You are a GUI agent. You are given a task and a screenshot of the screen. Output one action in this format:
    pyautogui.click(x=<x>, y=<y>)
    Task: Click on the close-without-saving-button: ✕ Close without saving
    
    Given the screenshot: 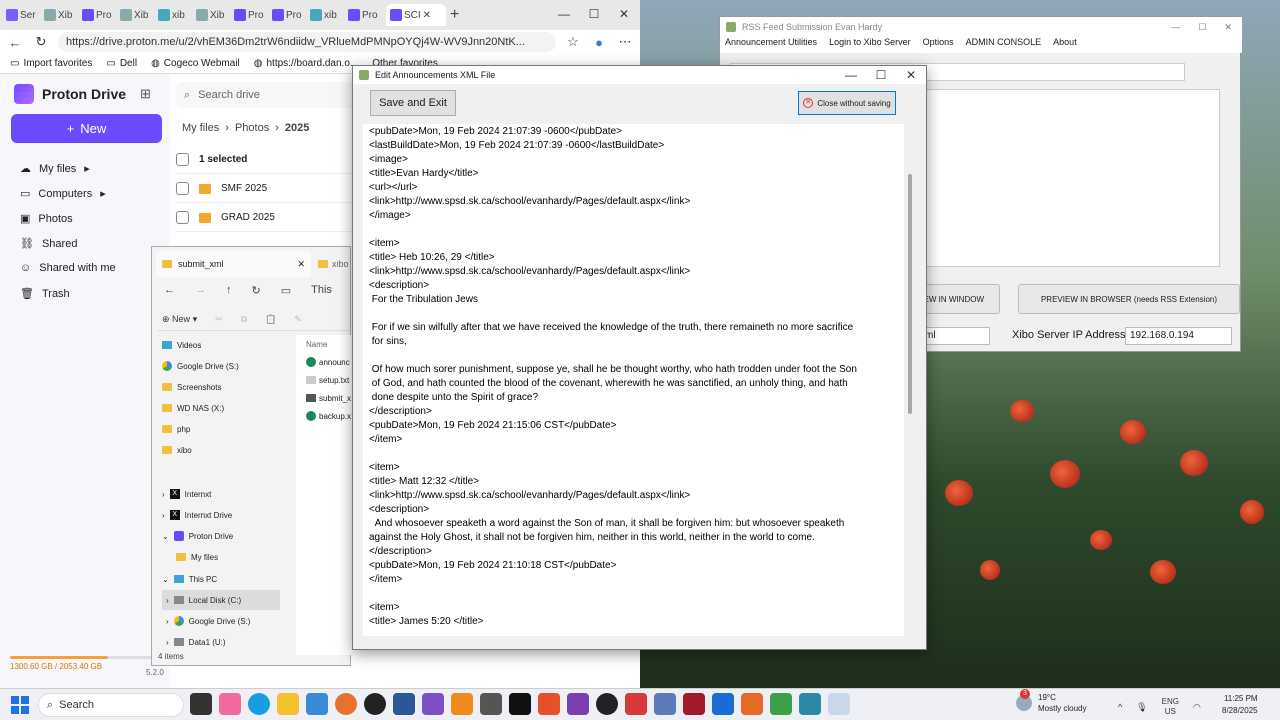 What is the action you would take?
    pyautogui.click(x=847, y=103)
    